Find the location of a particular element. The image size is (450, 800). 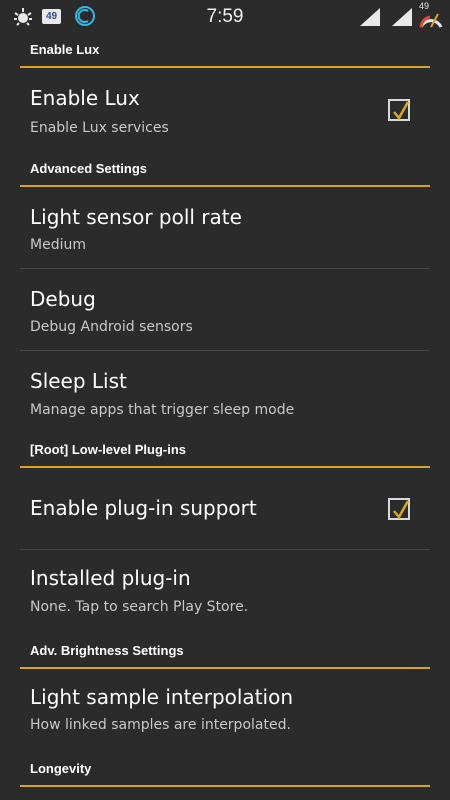

category-title: Enable Lux is located at coordinates (65, 49).